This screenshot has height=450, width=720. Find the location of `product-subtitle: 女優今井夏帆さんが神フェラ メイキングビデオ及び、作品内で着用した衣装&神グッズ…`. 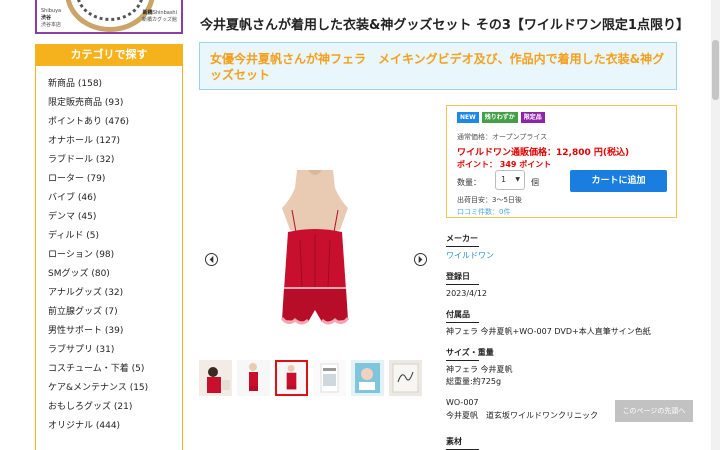

product-subtitle: 女優今井夏帆さんが神フェラ メイキングビデオ及び、作品内で着用した衣装&神グッズ… is located at coordinates (437, 67).